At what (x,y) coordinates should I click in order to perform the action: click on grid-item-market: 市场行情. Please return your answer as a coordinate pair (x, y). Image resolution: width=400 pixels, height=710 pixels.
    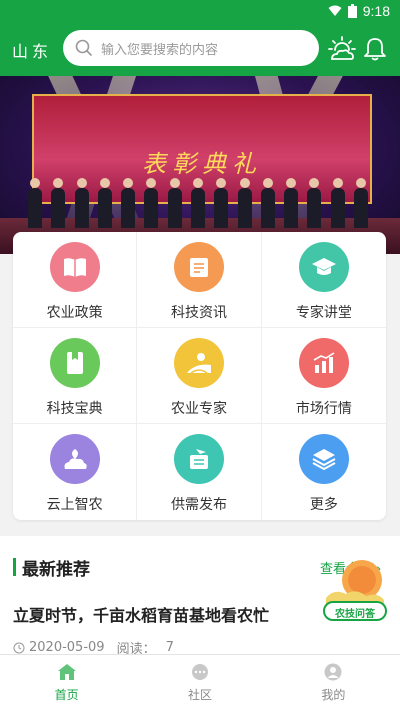
    Looking at the image, I should click on (323, 376).